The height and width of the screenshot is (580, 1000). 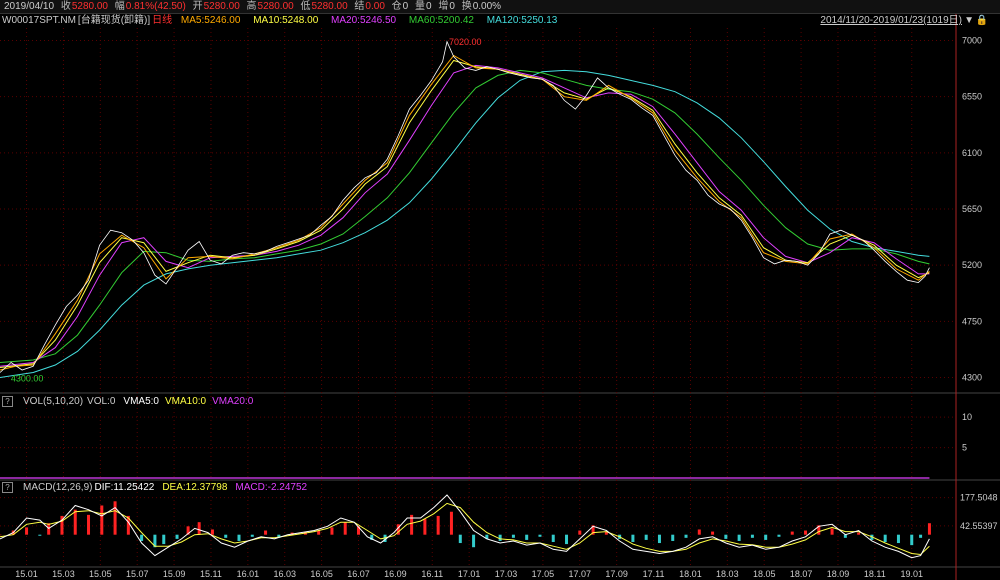 I want to click on price-y-tick-label: 6100, so click(x=972, y=153).